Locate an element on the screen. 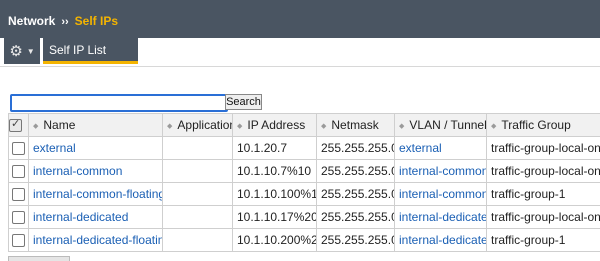 This screenshot has width=600, height=261. row-name-link: internal-dedicated-floating is located at coordinates (96, 240).